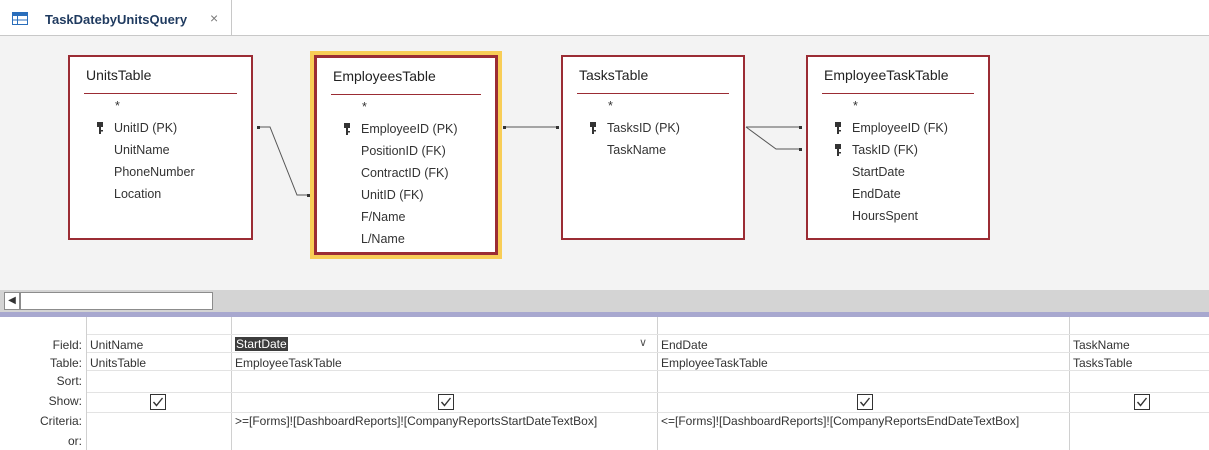  What do you see at coordinates (116, 345) in the screenshot?
I see `field-cell: UnitName` at bounding box center [116, 345].